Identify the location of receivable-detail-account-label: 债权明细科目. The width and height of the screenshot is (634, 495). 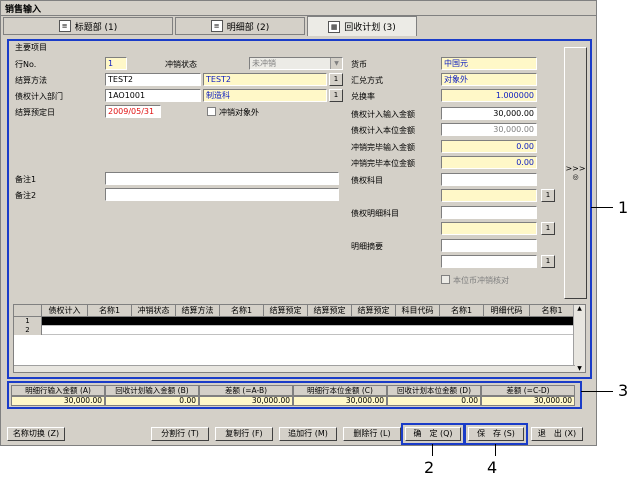
(375, 213).